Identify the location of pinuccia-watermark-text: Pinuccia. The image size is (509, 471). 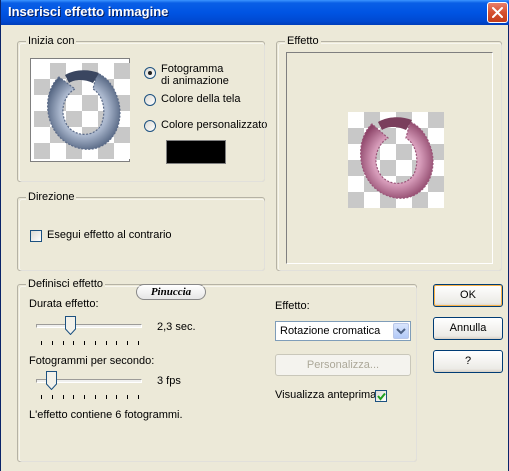
(171, 292).